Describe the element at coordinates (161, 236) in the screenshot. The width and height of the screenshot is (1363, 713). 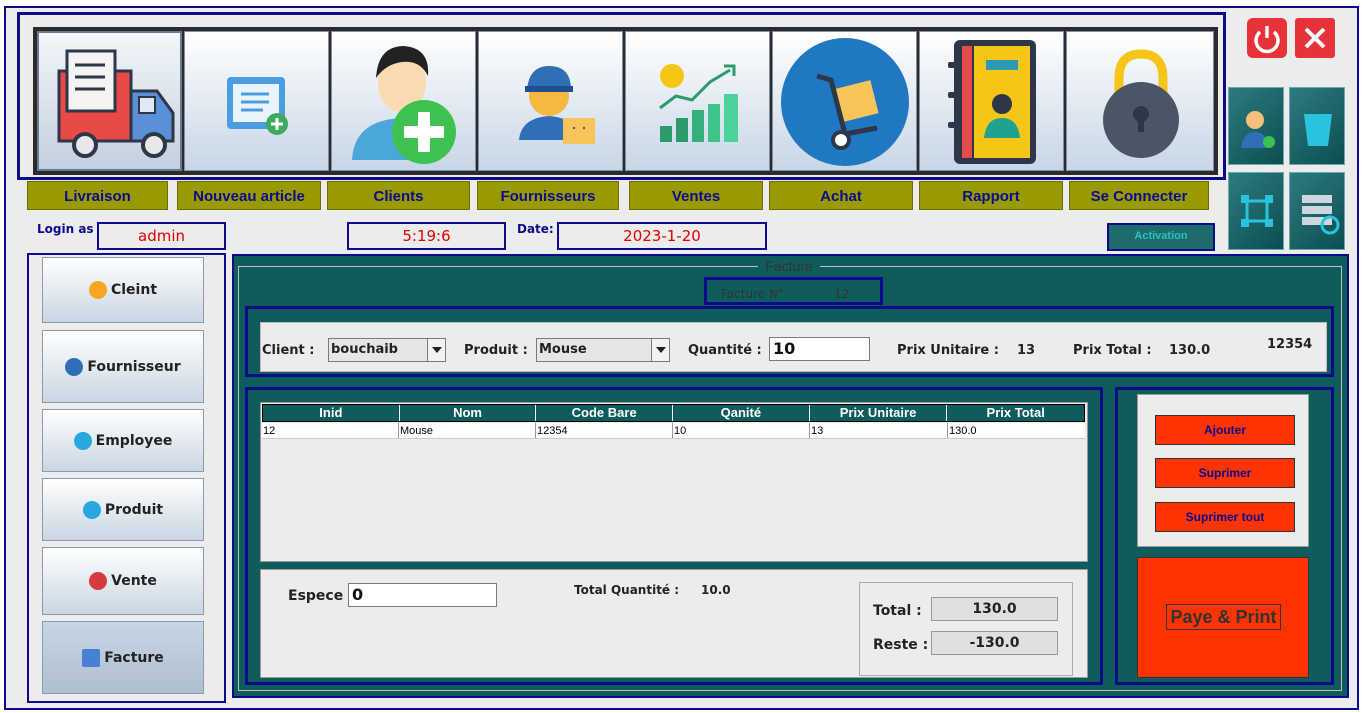
I see `login-value: admin` at that location.